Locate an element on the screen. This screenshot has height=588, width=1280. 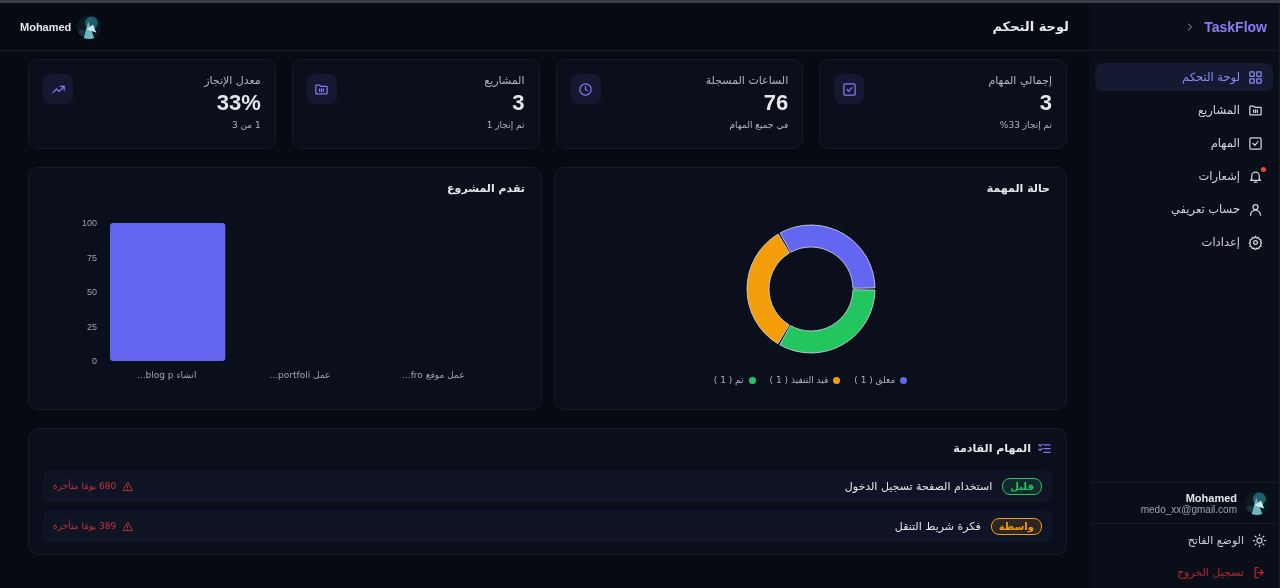
theme-toggle: الوضع الفاتح is located at coordinates (1184, 540).